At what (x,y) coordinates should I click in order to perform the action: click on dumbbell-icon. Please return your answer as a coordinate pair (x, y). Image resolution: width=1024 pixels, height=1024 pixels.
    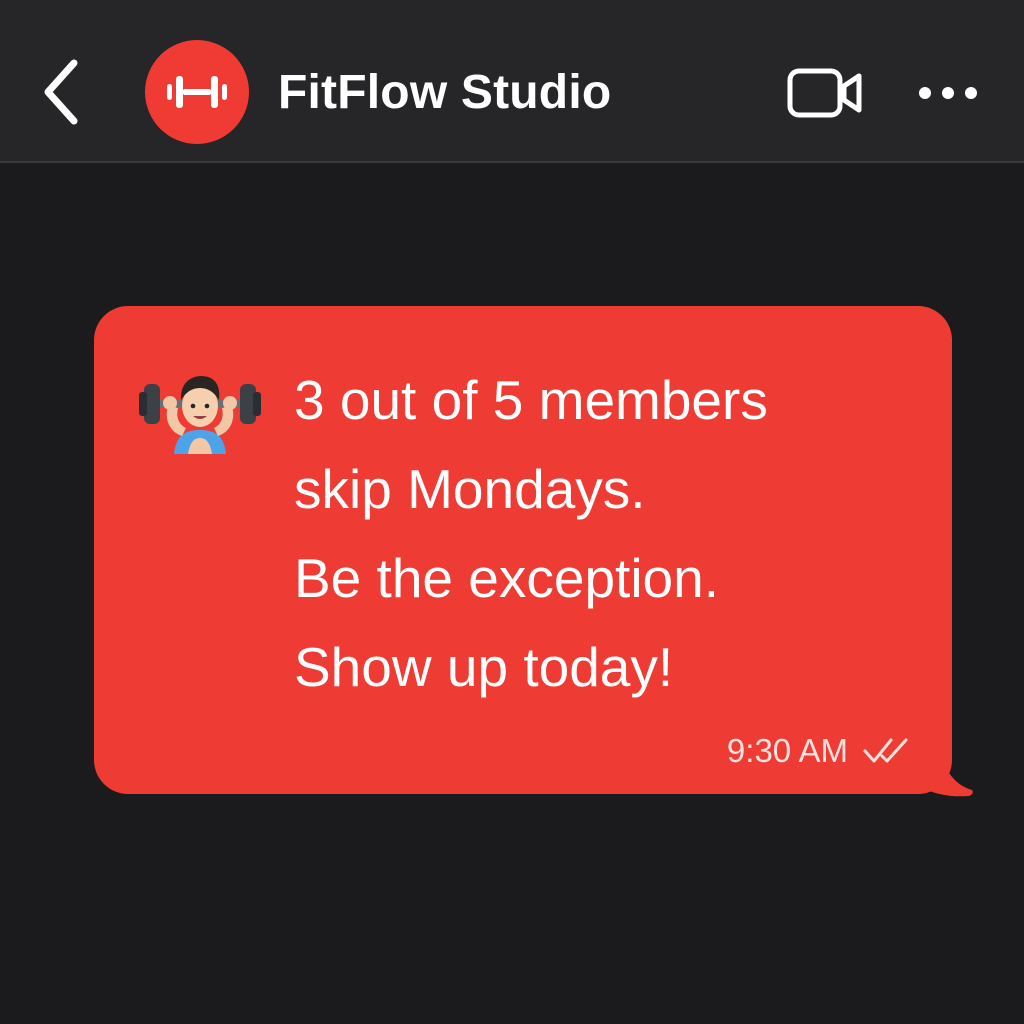
    Looking at the image, I should click on (197, 92).